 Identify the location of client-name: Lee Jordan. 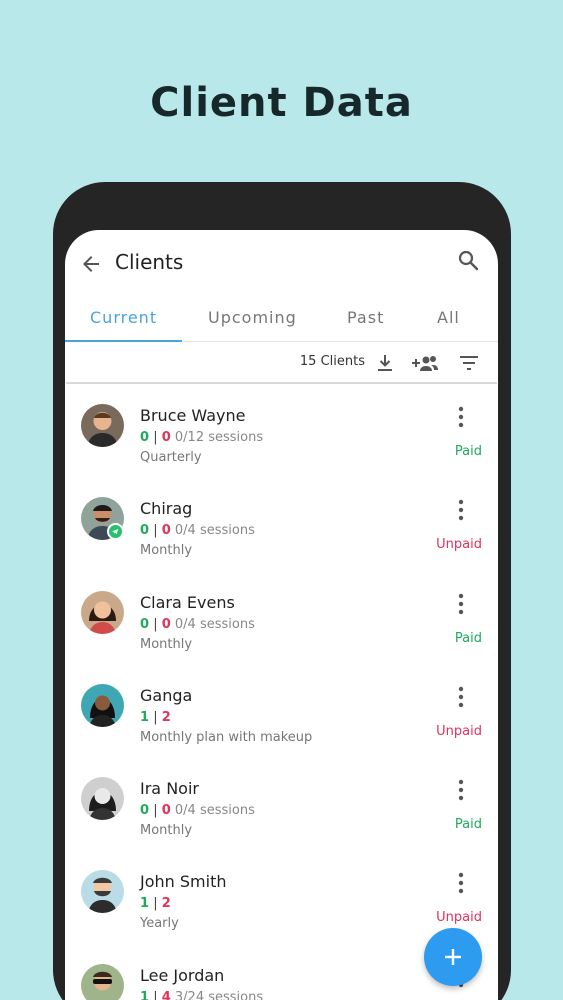
(182, 975).